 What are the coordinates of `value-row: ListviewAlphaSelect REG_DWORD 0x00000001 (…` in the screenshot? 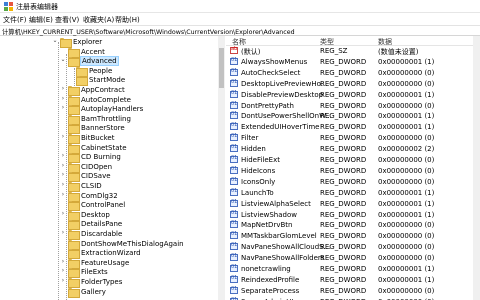 It's located at (353, 204).